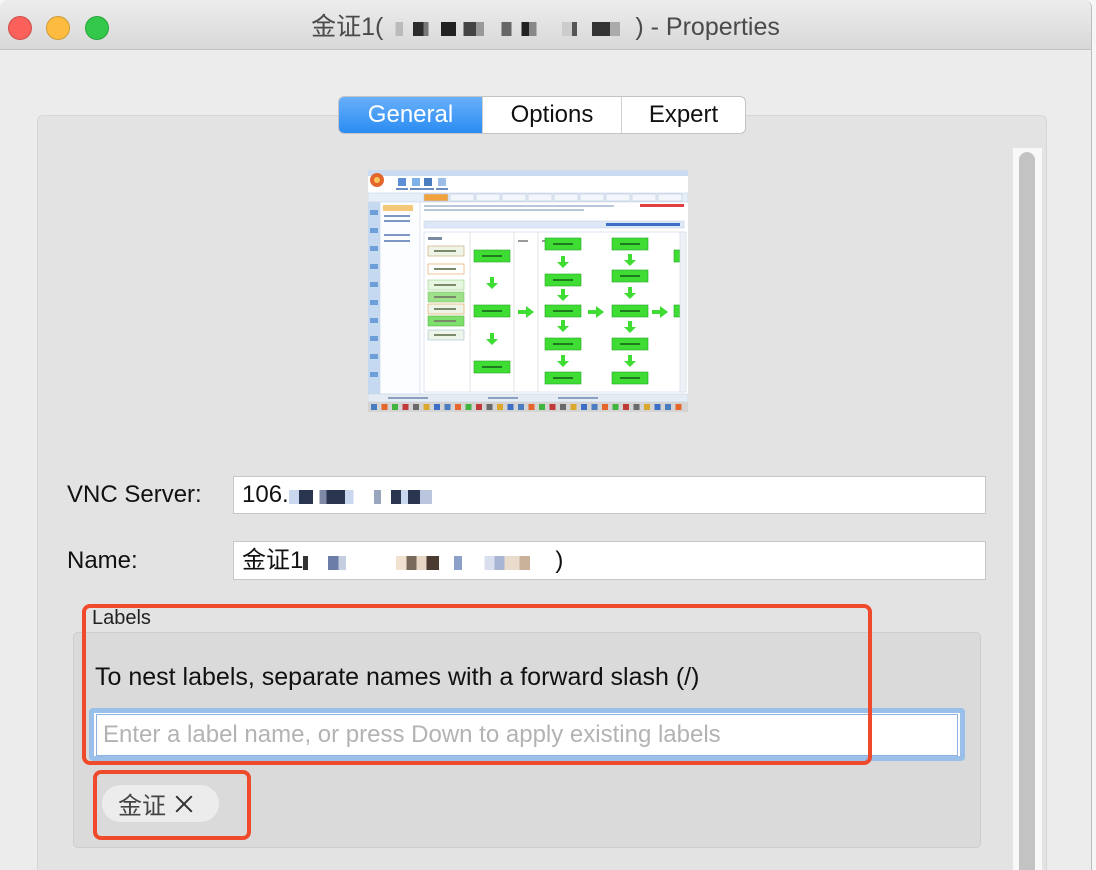 The width and height of the screenshot is (1096, 870). Describe the element at coordinates (1027, 511) in the screenshot. I see `scrollbar-thumb` at that location.